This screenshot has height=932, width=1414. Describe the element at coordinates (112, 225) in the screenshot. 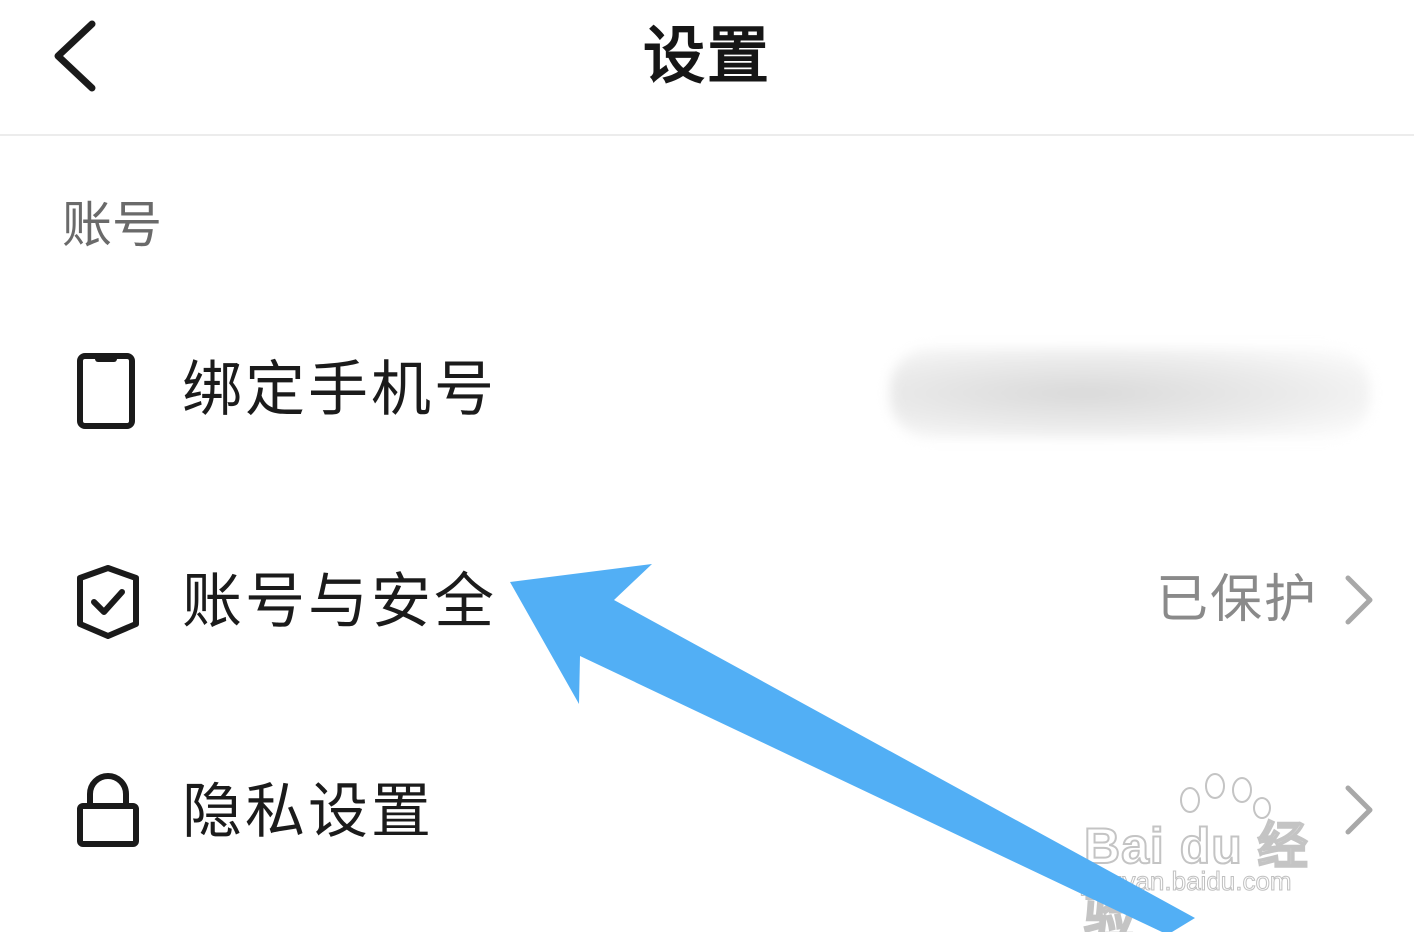

I see `section-title-account: 账号` at that location.